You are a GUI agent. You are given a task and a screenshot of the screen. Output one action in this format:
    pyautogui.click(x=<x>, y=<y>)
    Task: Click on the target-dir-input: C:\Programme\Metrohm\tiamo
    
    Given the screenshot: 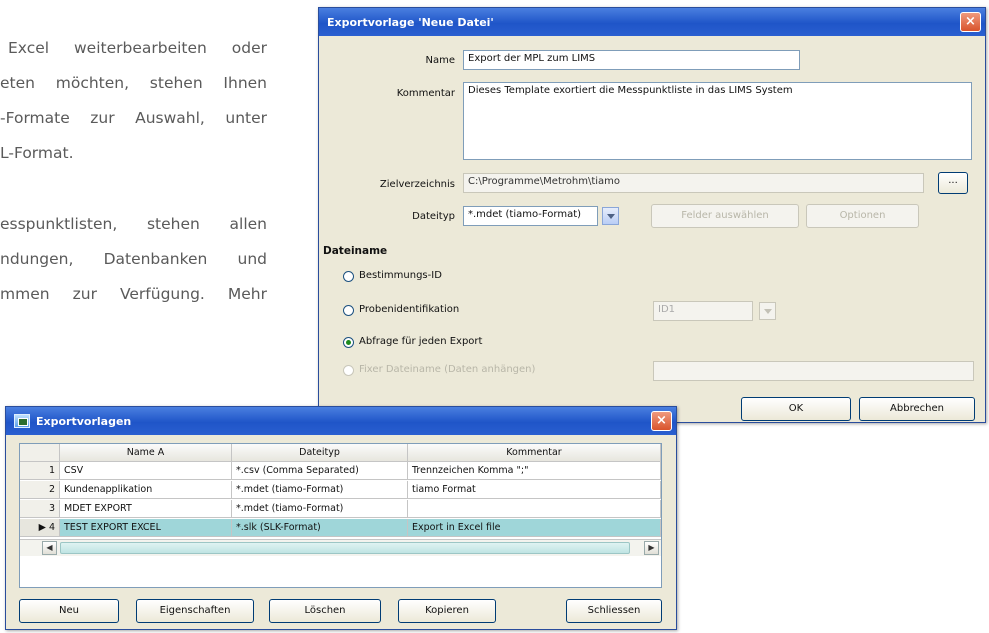 What is the action you would take?
    pyautogui.click(x=693, y=183)
    